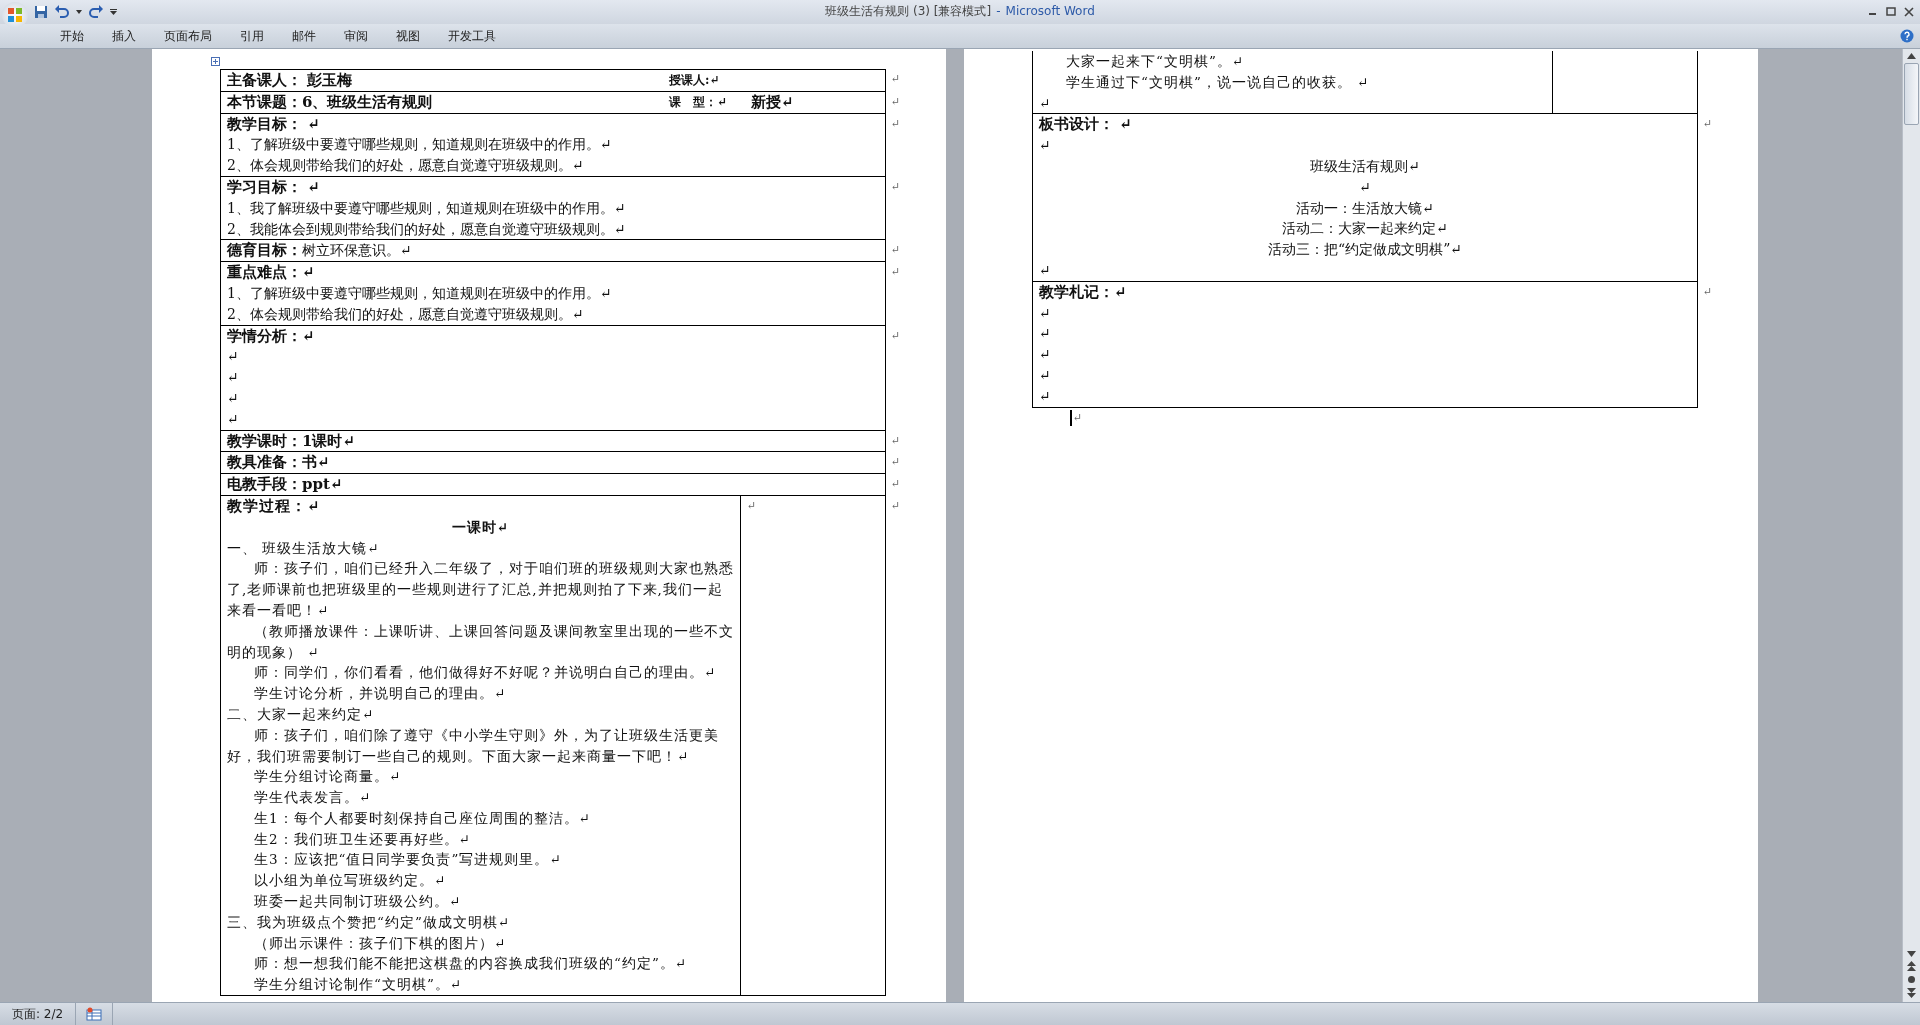 The image size is (1920, 1025). What do you see at coordinates (1083, 292) in the screenshot?
I see `section-heading: 教学札记：↵` at bounding box center [1083, 292].